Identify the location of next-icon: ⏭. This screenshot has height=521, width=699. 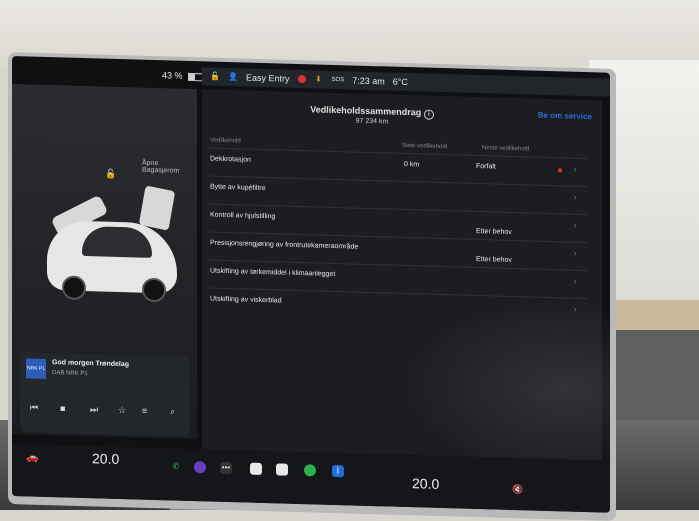
(94, 409).